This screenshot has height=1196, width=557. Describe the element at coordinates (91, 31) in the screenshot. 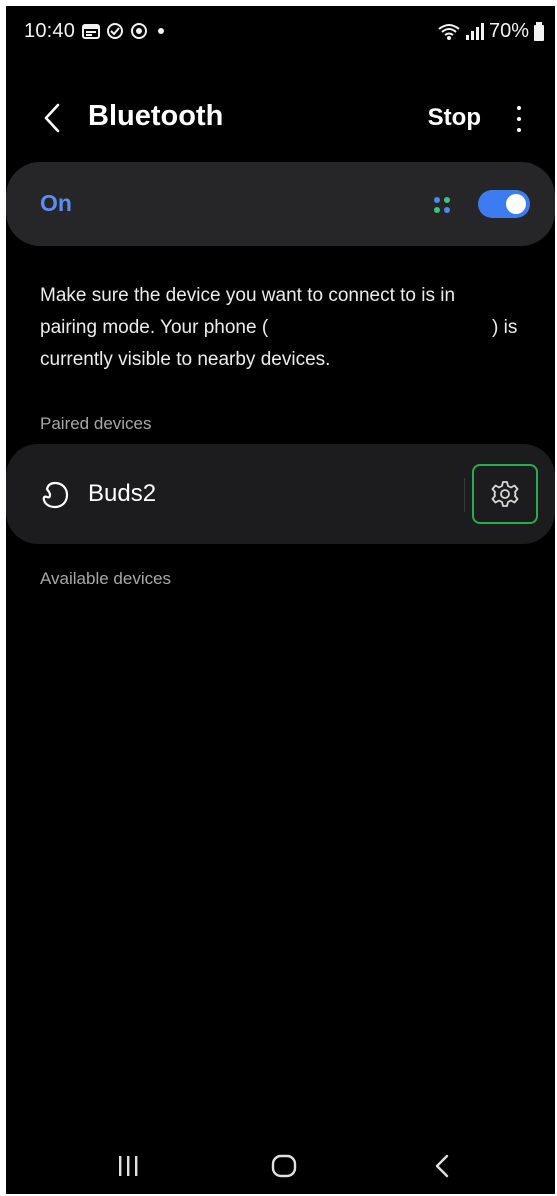

I see `calendar-icon` at that location.